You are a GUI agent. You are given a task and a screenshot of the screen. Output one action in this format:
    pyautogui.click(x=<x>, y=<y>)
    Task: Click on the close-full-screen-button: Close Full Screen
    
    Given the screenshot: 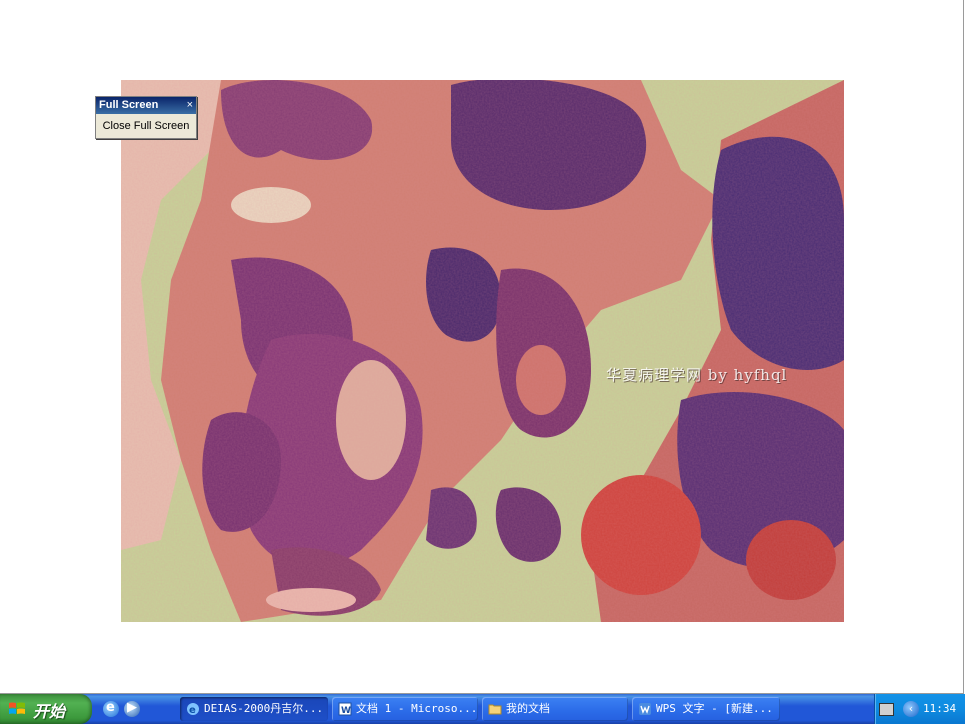 What is the action you would take?
    pyautogui.click(x=146, y=126)
    